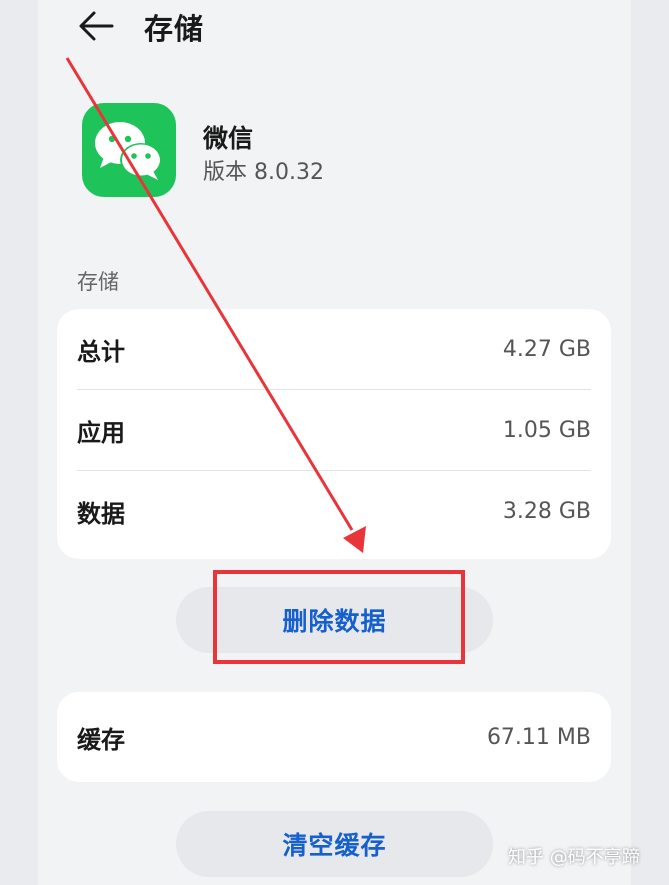  What do you see at coordinates (546, 349) in the screenshot?
I see `row-value: 4.27 GB` at bounding box center [546, 349].